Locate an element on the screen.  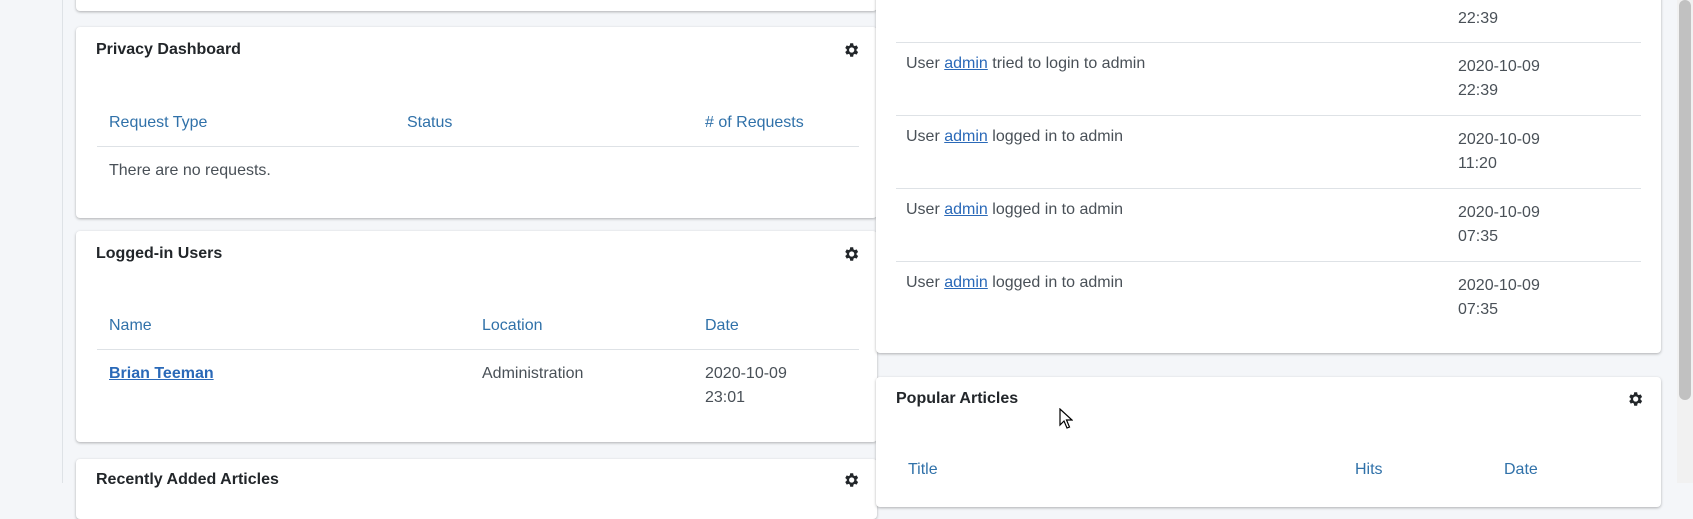
popular-articles-card: Popular Articles Title Hits Date is located at coordinates (1268, 442).